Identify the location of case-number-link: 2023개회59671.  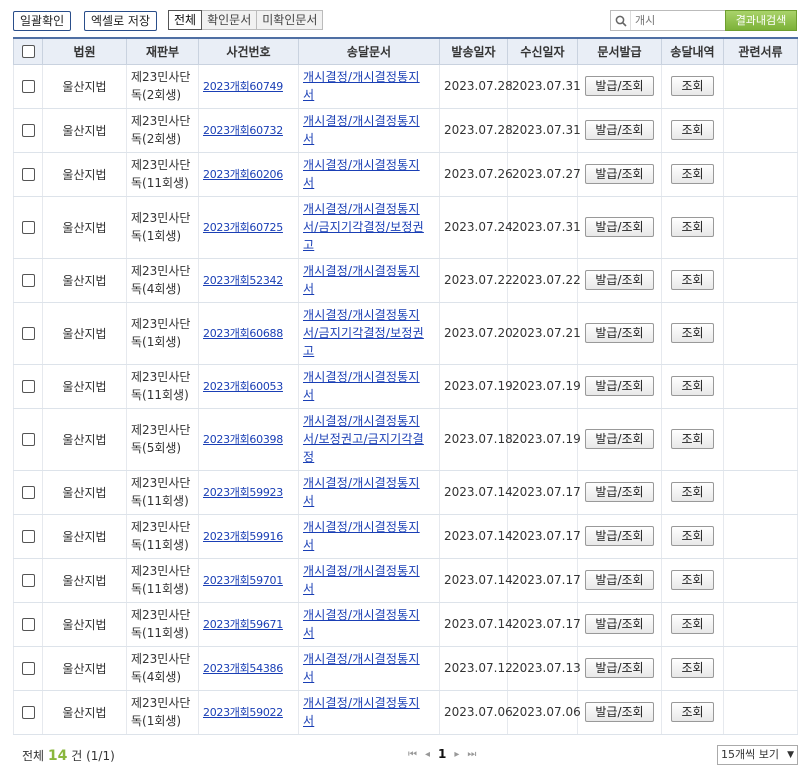
(243, 624).